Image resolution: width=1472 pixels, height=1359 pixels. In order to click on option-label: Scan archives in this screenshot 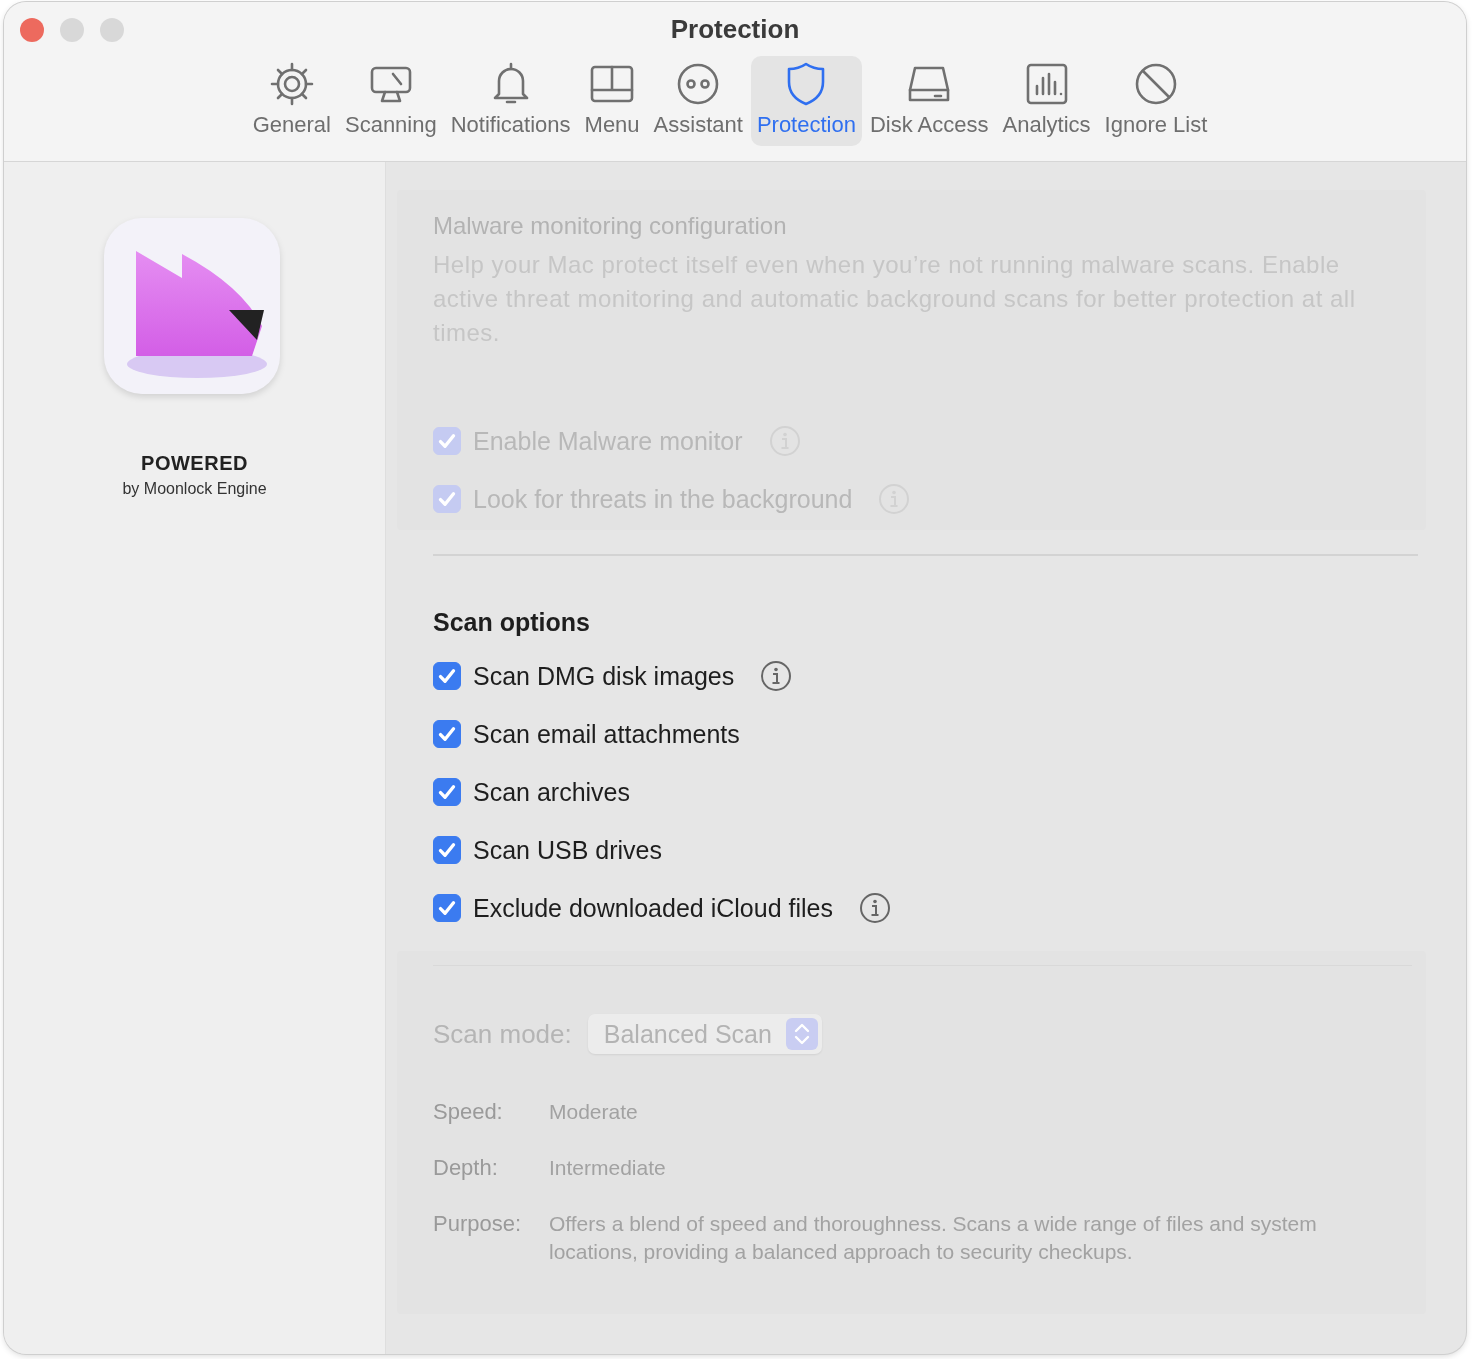, I will do `click(552, 792)`.